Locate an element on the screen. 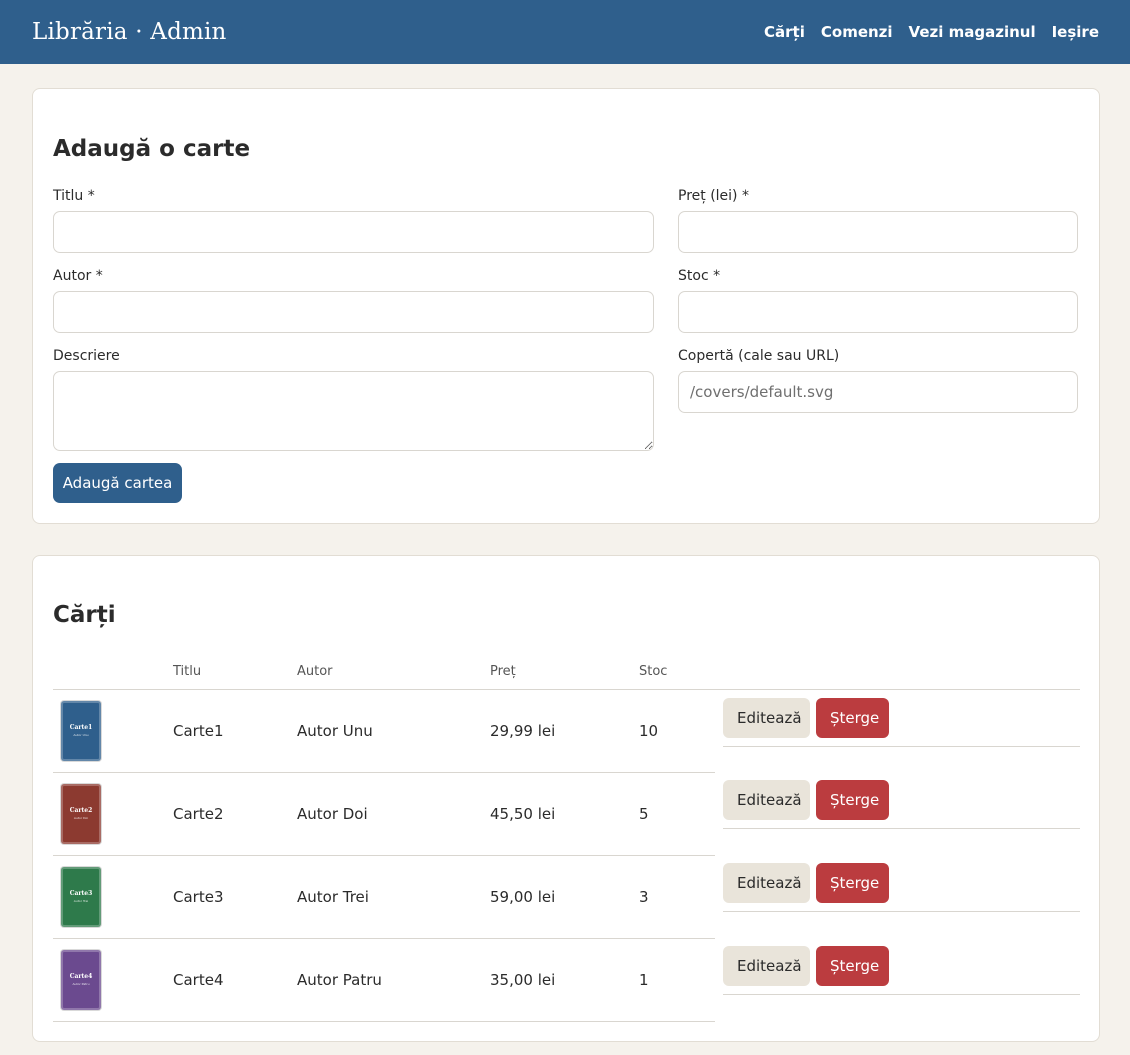 The image size is (1130, 1055). book-title: Carte1 is located at coordinates (235, 731).